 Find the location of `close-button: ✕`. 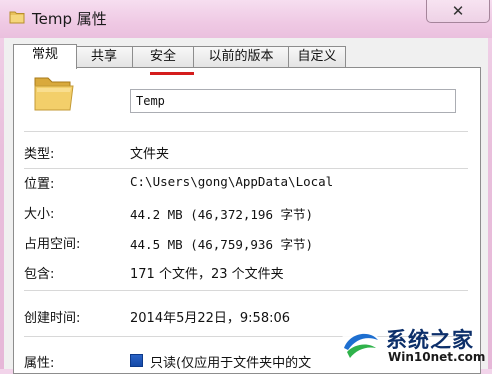

close-button: ✕ is located at coordinates (458, 11).